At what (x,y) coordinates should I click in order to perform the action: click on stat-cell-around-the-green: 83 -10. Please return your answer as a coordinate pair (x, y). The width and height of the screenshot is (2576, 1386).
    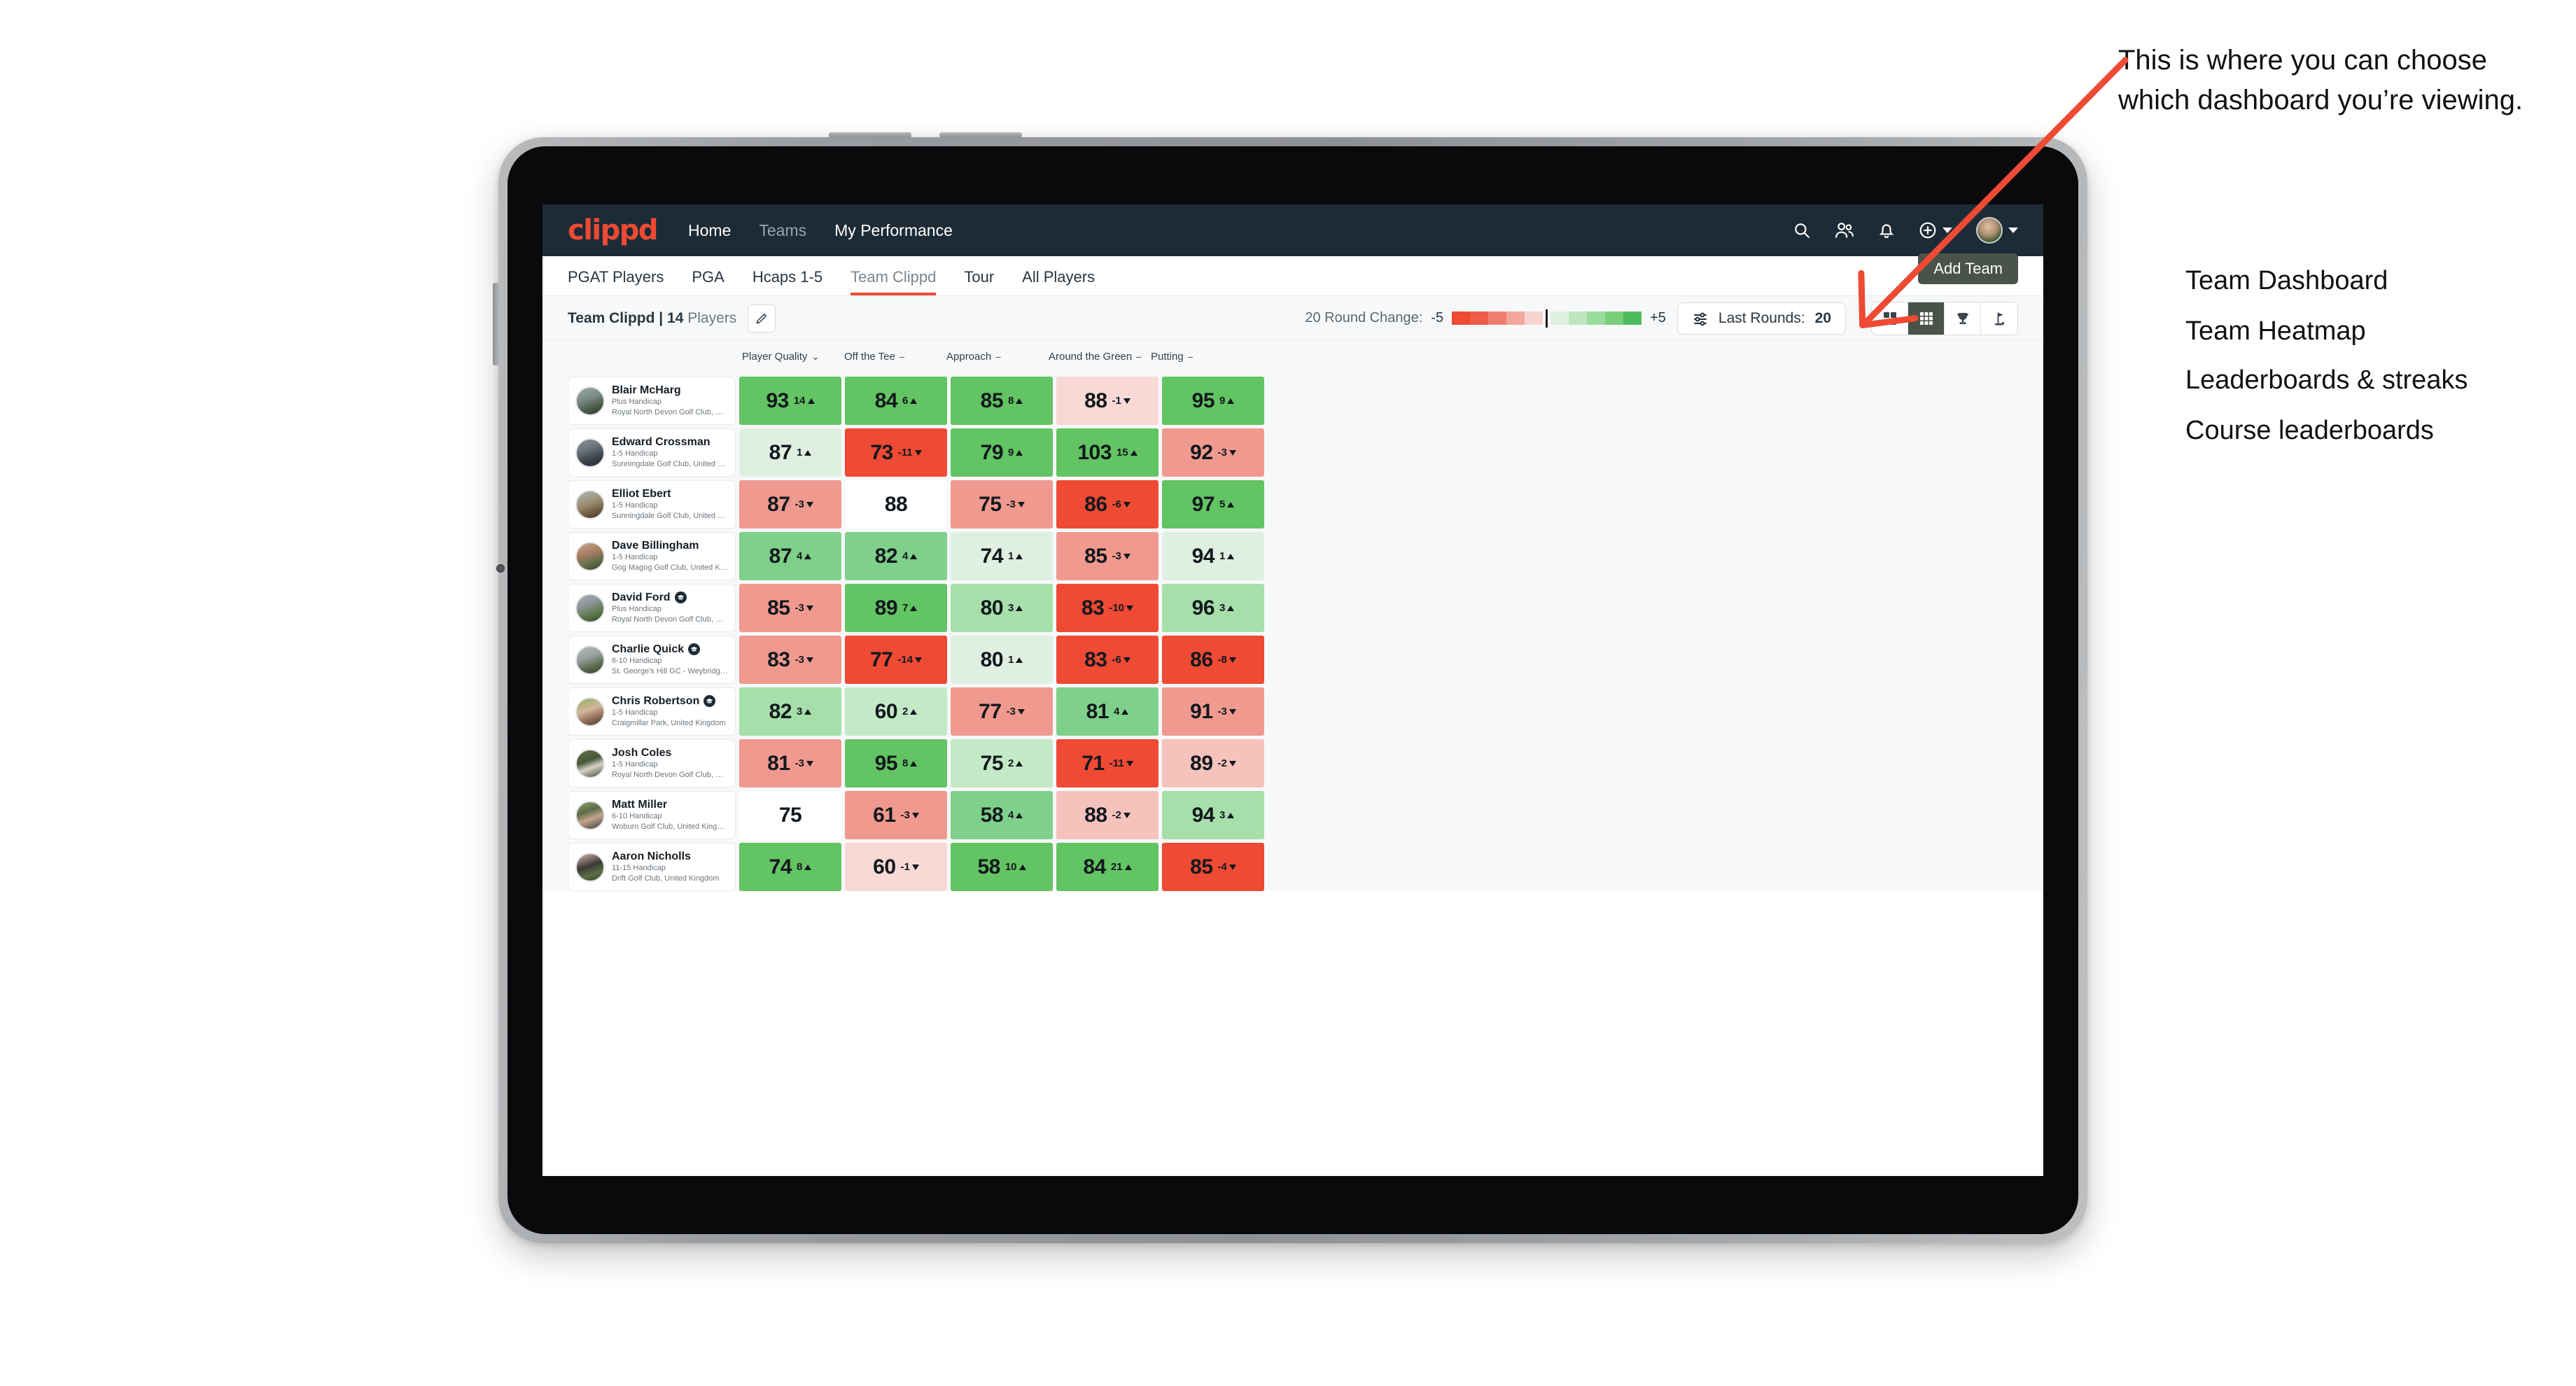
    Looking at the image, I should click on (1107, 608).